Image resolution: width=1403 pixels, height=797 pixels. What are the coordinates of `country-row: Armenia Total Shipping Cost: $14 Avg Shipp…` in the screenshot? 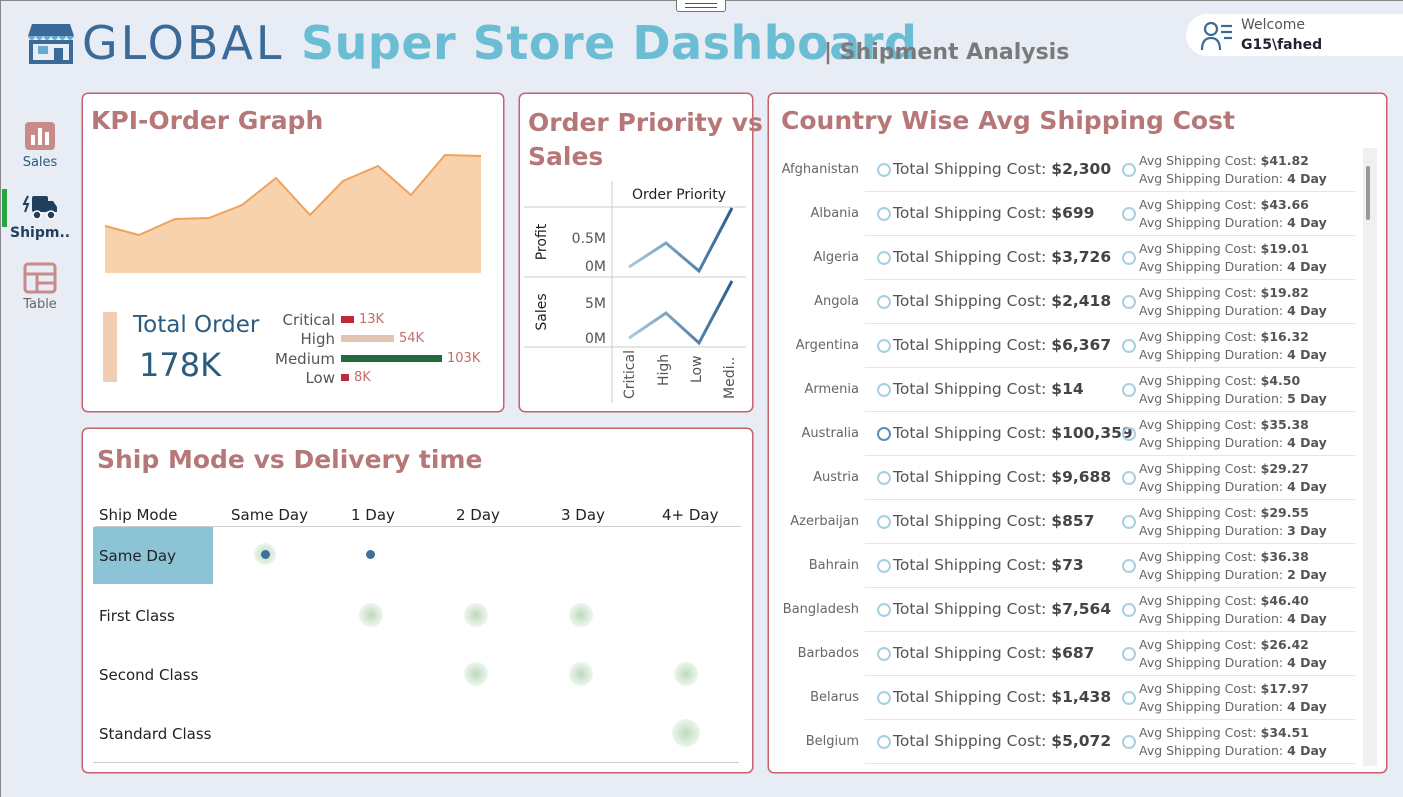 It's located at (1064, 390).